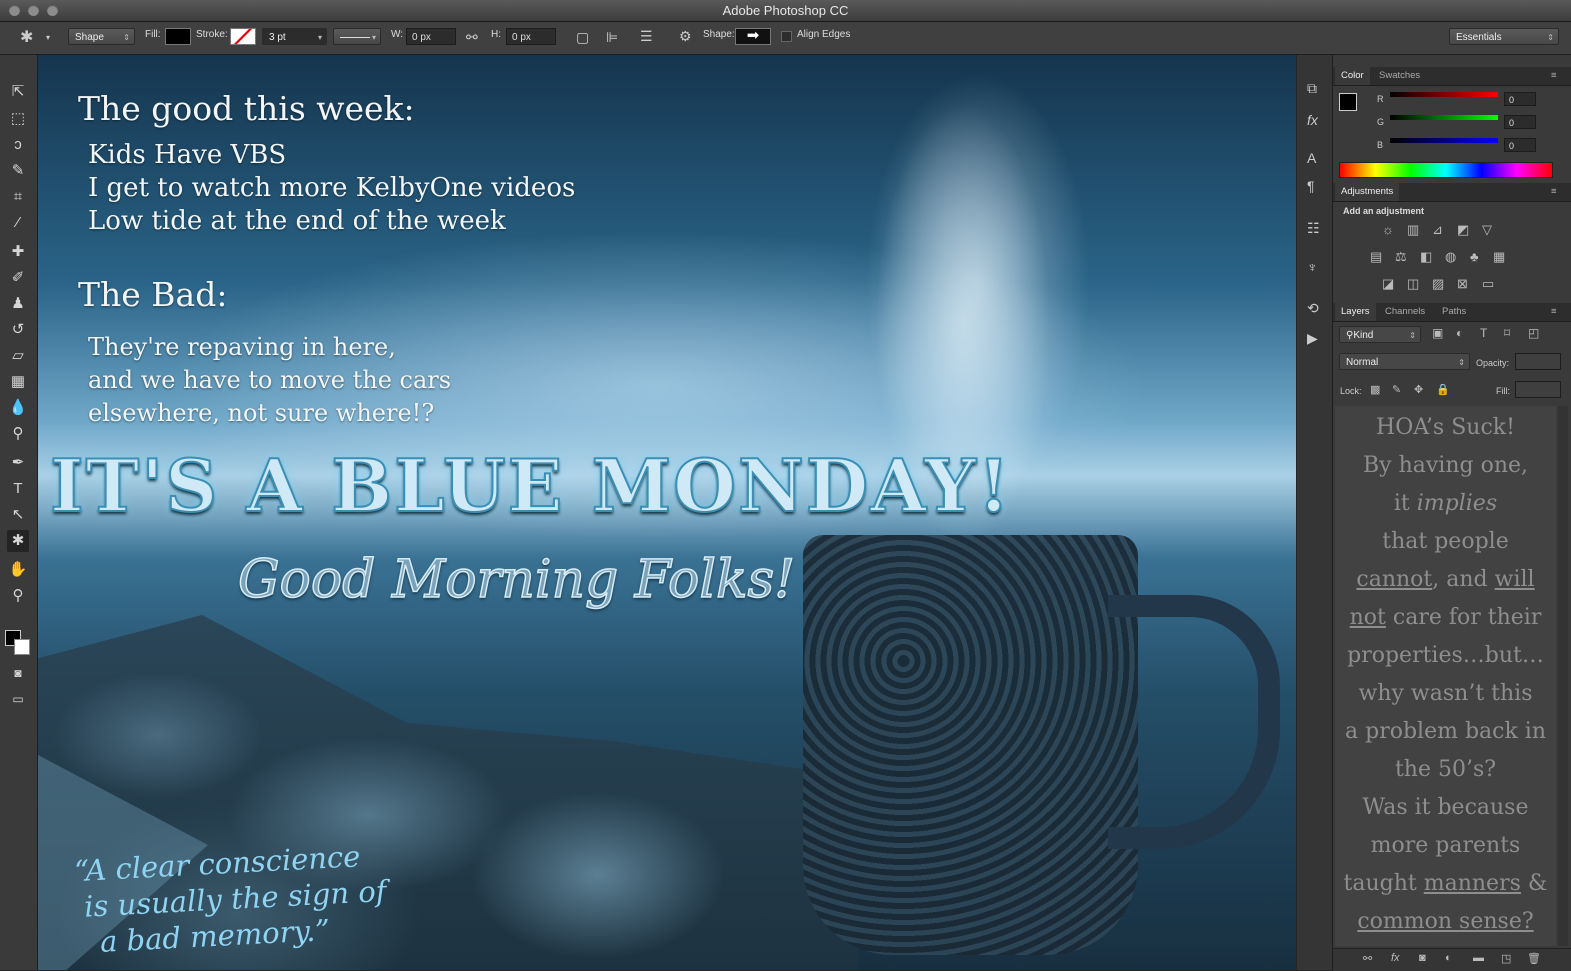 This screenshot has height=971, width=1571. I want to click on lock-position-icon: ✥, so click(1418, 389).